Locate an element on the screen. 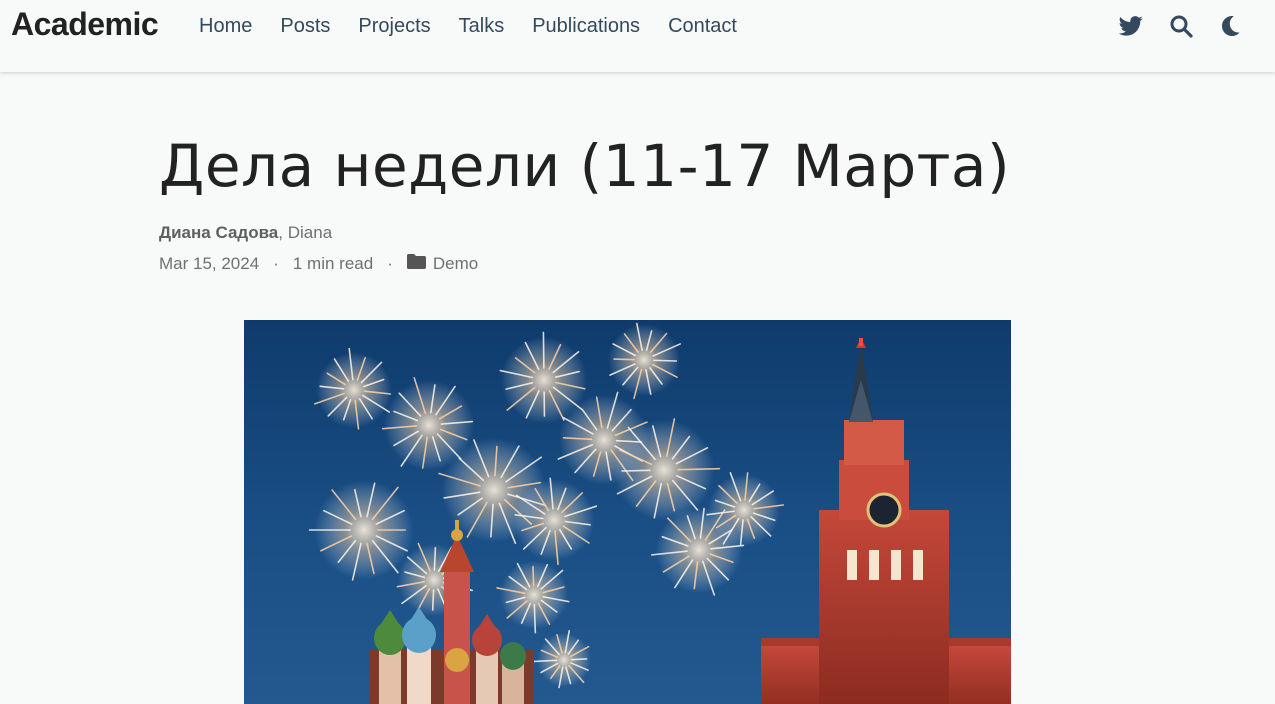 The image size is (1275, 704). nav-publications: Publications is located at coordinates (586, 26).